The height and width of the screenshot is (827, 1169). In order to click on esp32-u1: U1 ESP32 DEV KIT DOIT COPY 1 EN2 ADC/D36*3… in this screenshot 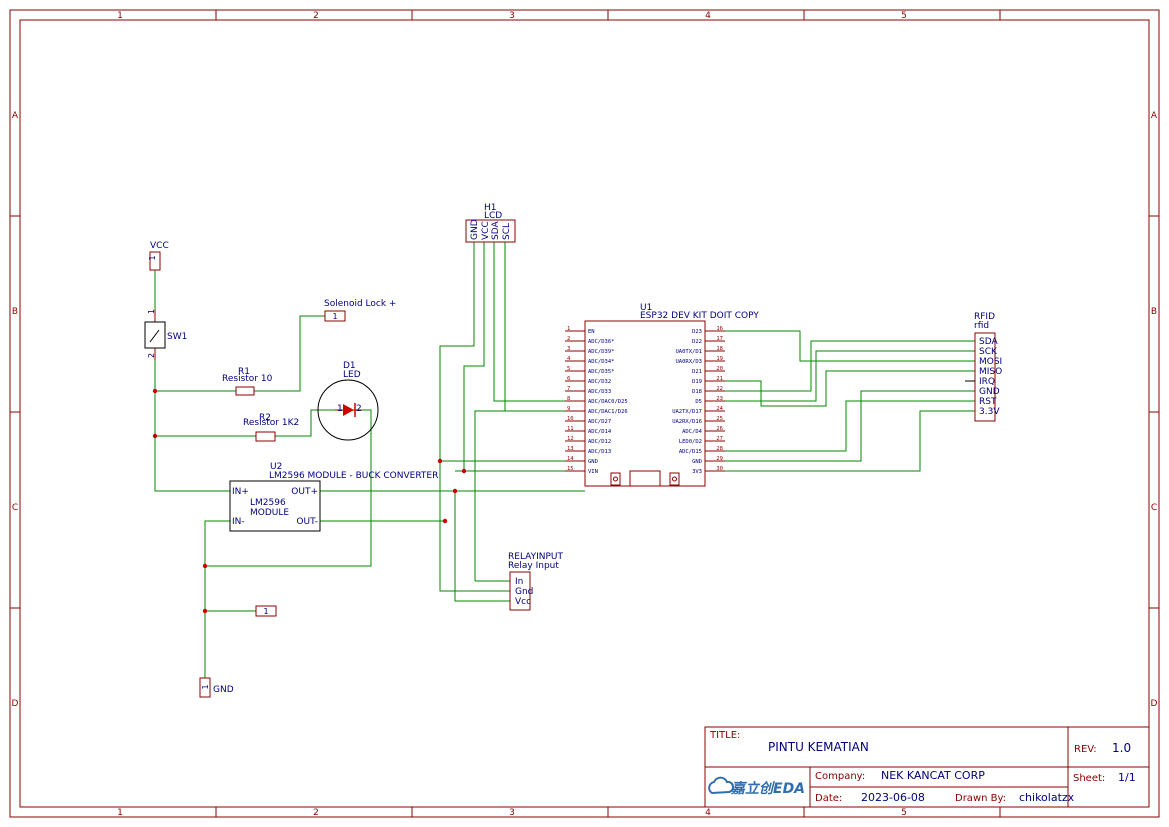, I will do `click(662, 395)`.